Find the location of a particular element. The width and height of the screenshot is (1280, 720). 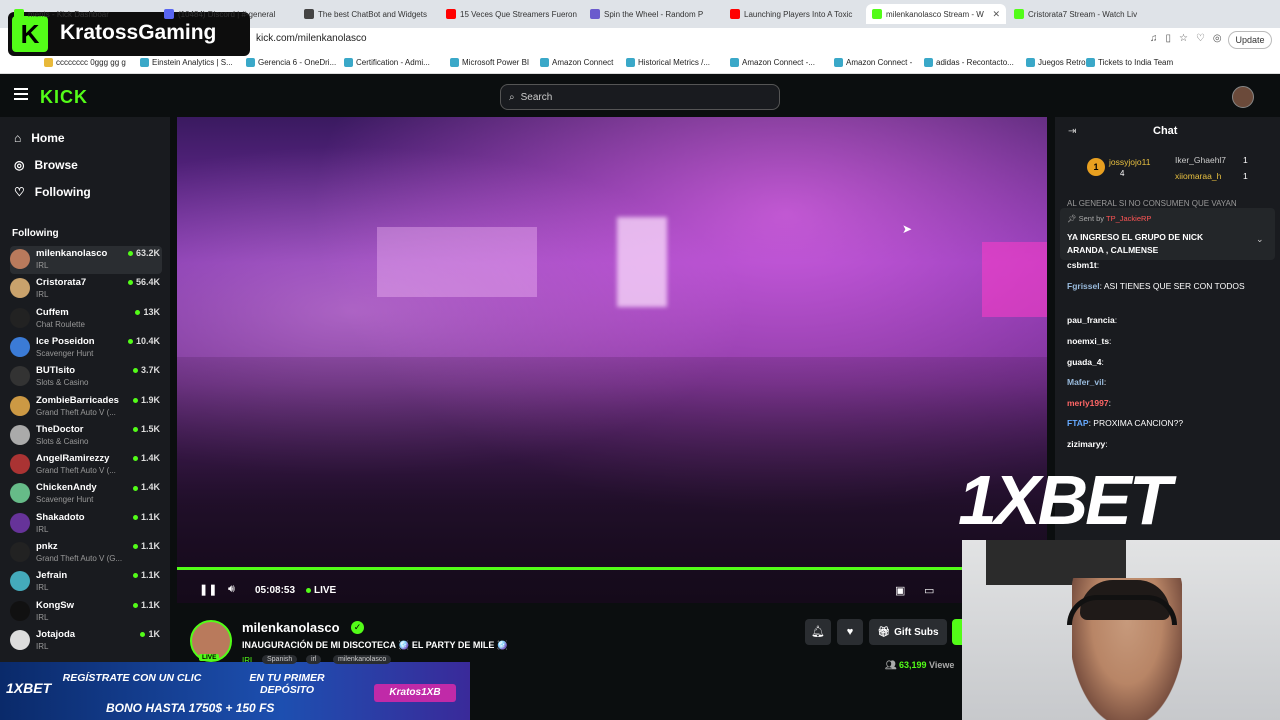

channel-category: IRL is located at coordinates (42, 529).